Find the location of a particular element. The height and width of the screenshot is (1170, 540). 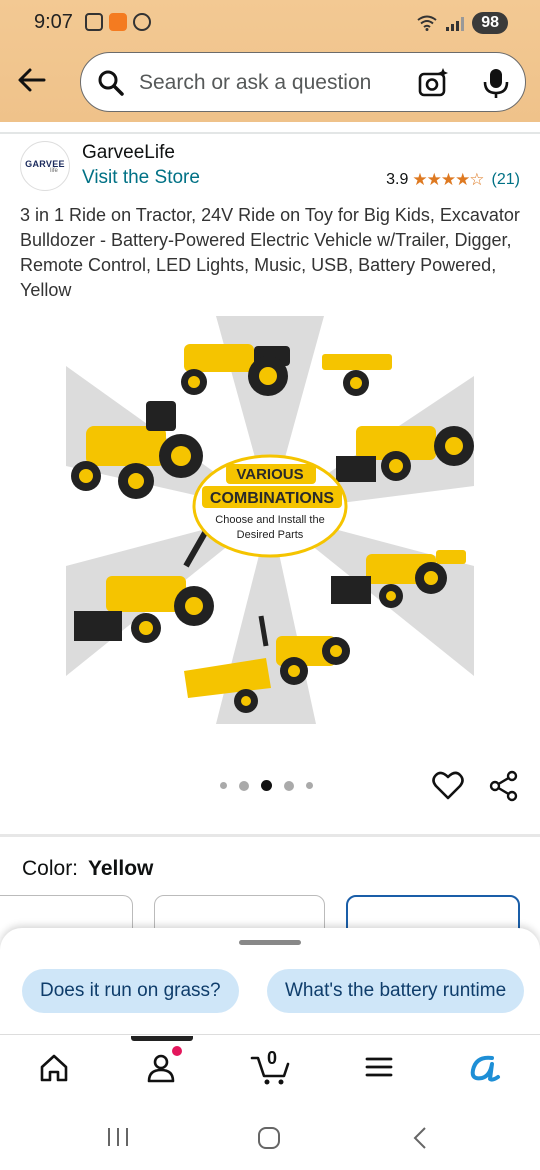

status-right: 98 is located at coordinates (462, 23).